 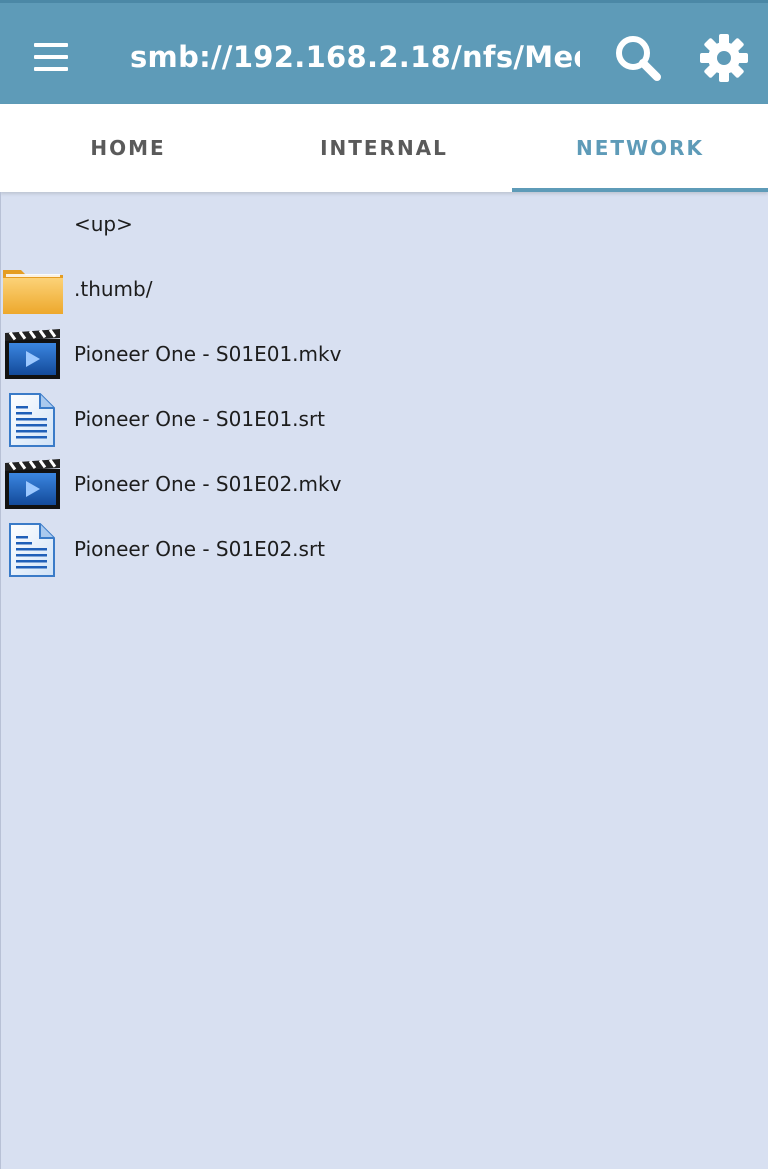 What do you see at coordinates (384, 354) in the screenshot?
I see `list-item-video: Pioneer One - S01E01.mkv` at bounding box center [384, 354].